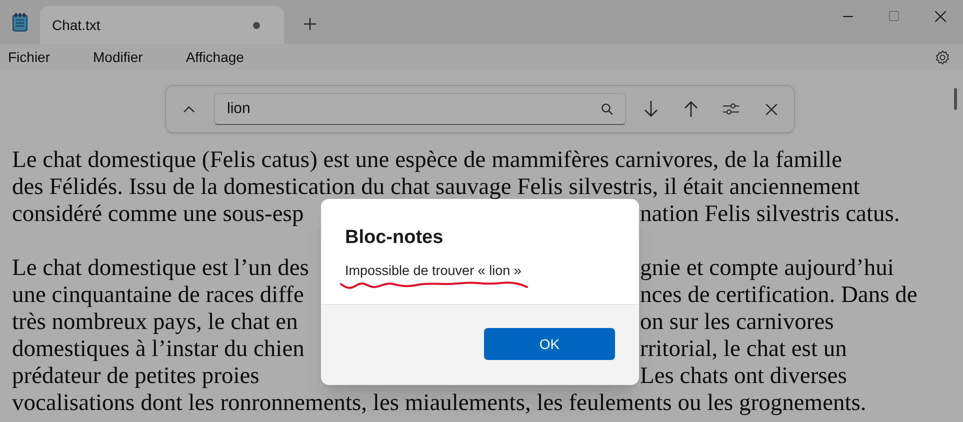 The height and width of the screenshot is (422, 963). I want to click on text-line: Le chat domestique (Felis catus) est une espèce de mammifères carnivores, de la famille, so click(427, 160).